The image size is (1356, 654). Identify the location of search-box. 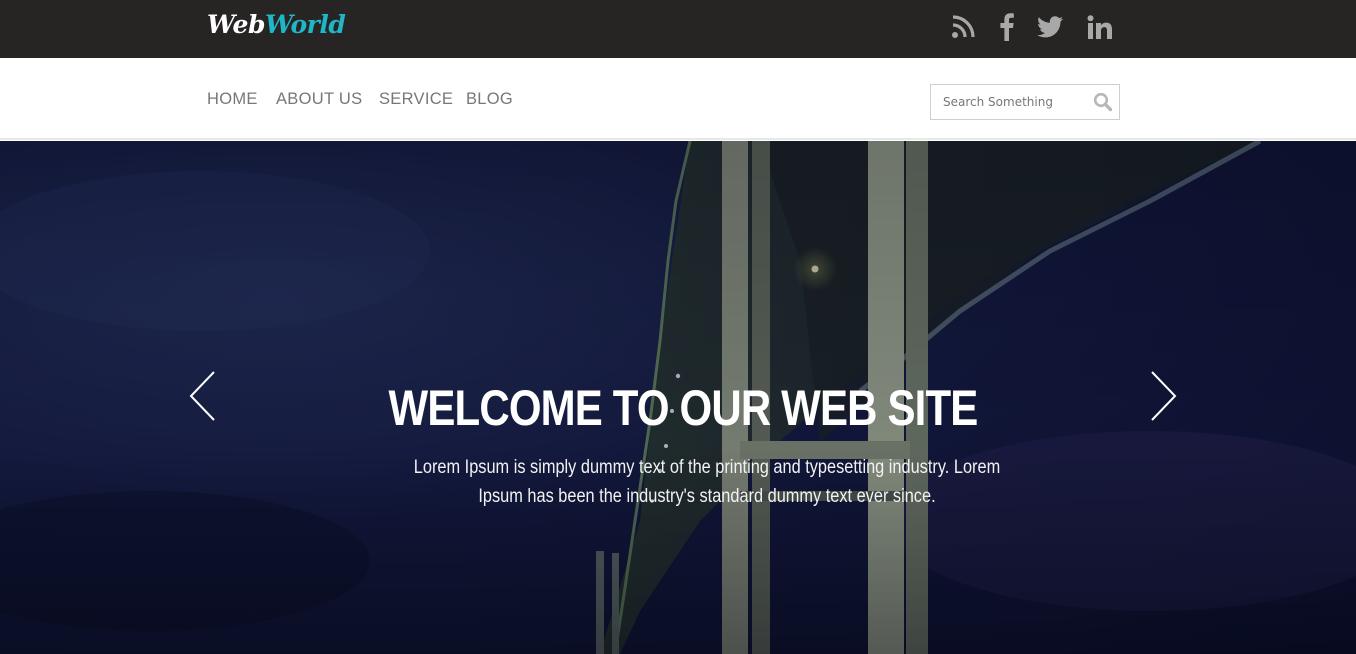
(1025, 102).